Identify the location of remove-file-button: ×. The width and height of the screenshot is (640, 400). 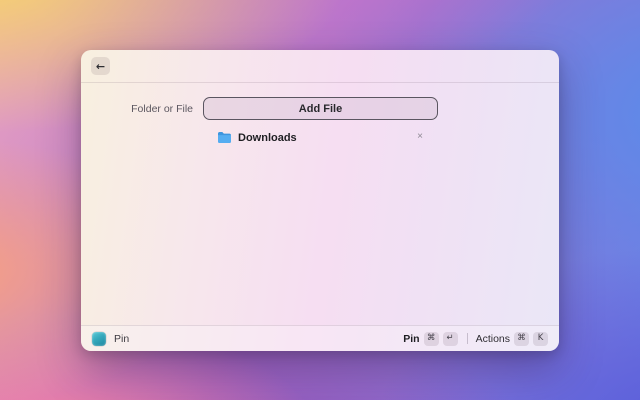
(420, 137).